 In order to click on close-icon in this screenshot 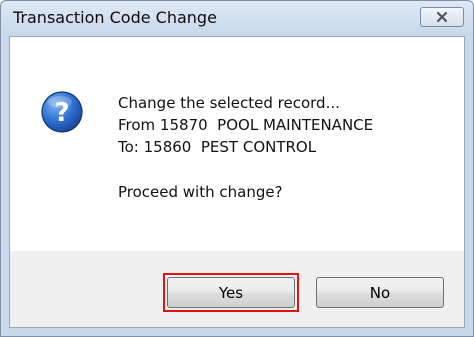, I will do `click(442, 17)`.